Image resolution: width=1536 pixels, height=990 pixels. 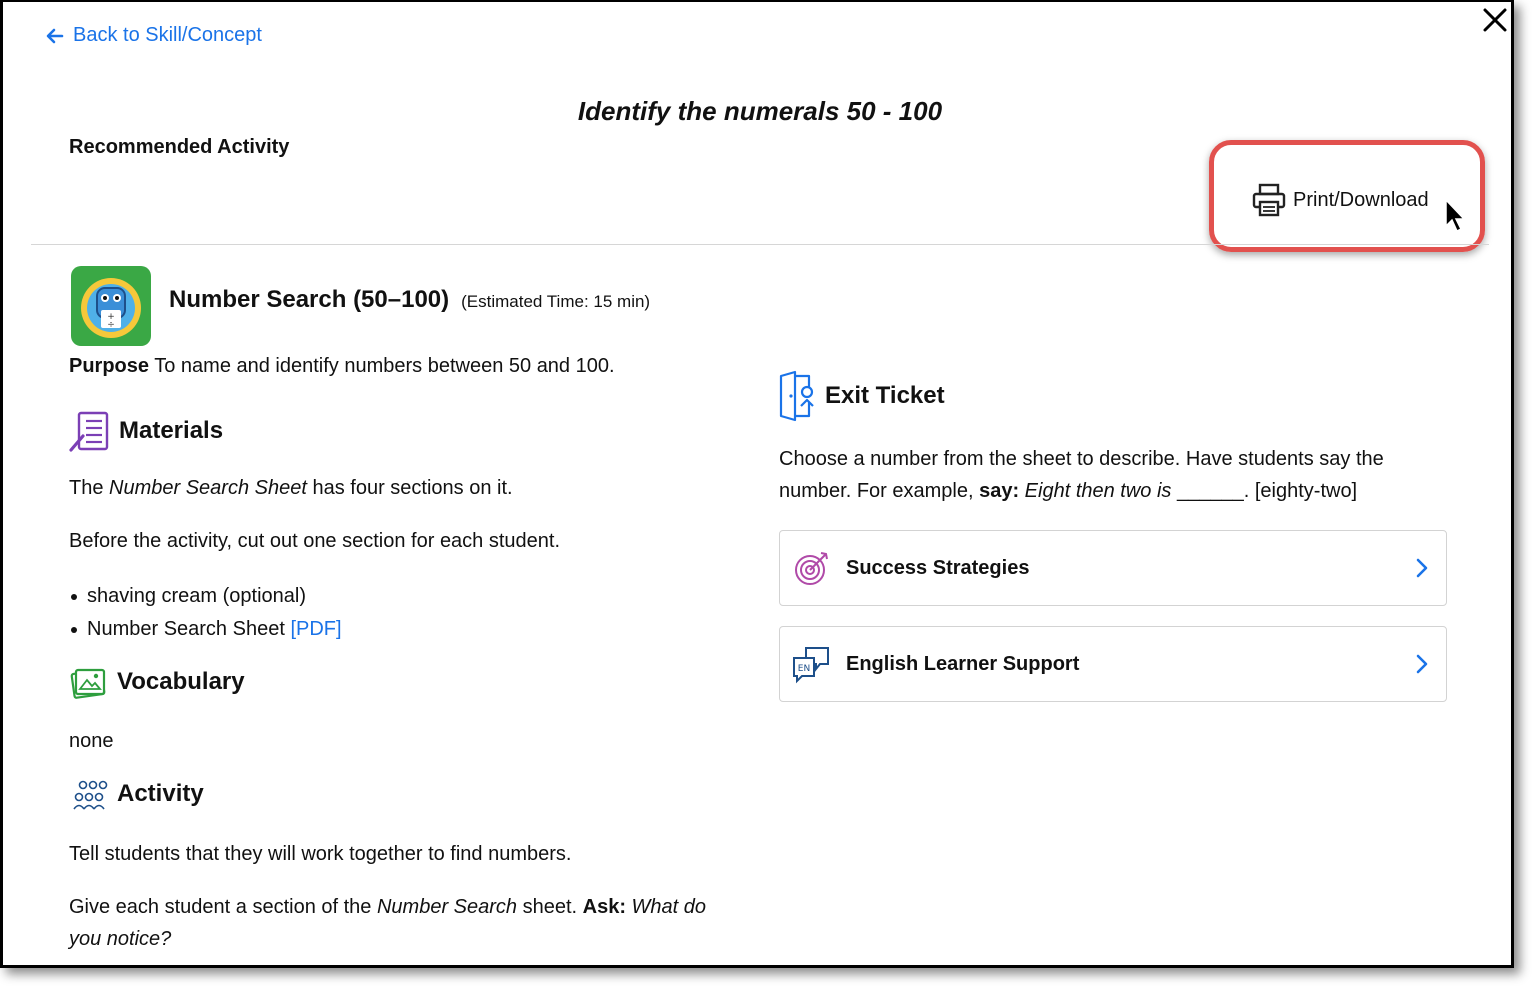 What do you see at coordinates (1113, 568) in the screenshot?
I see `success-strategies-accordion: Success Strategies` at bounding box center [1113, 568].